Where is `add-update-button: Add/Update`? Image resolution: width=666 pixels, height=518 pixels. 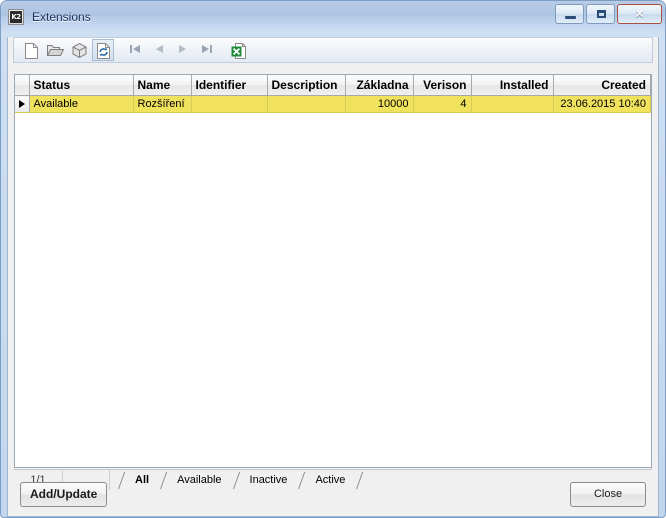 add-update-button: Add/Update is located at coordinates (64, 494).